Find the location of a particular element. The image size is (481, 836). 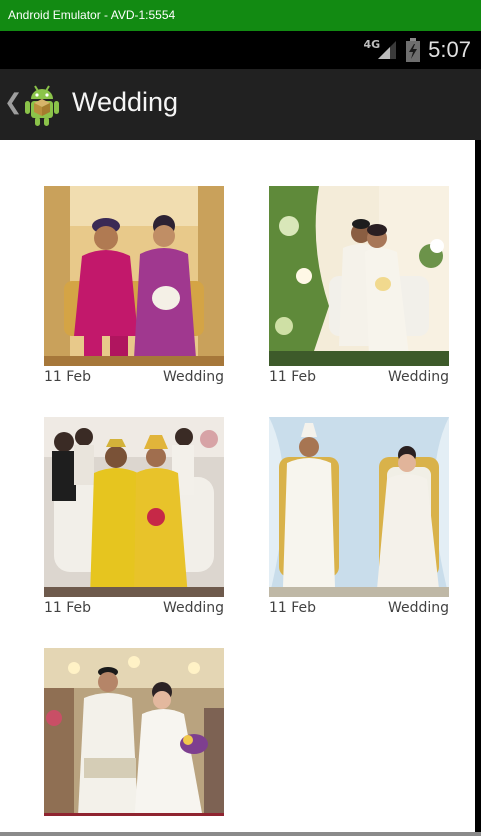

emulator-title-bar: Android Emulator - AVD-1:5554 is located at coordinates (240, 15).